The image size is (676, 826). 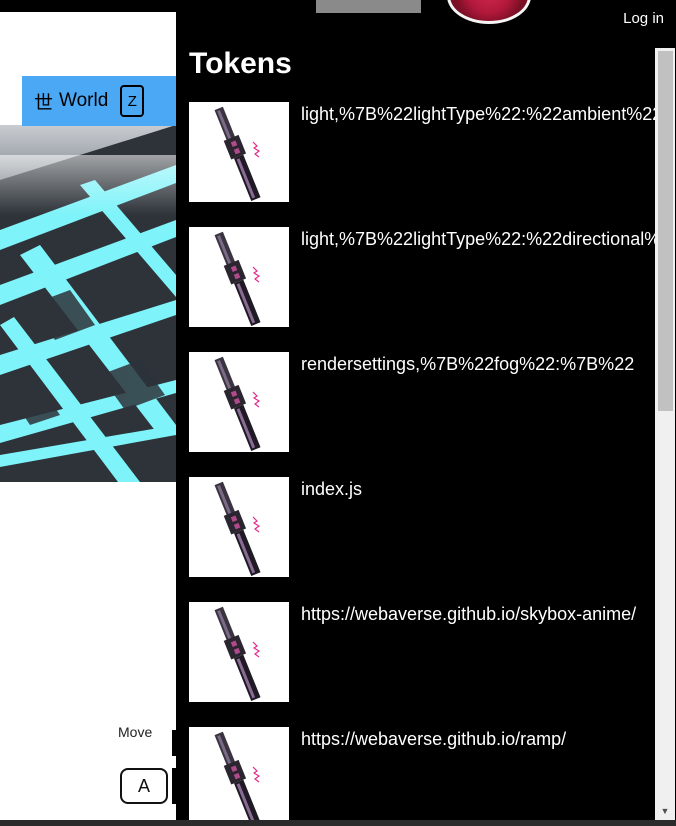 What do you see at coordinates (144, 786) in the screenshot?
I see `key-a-button: A` at bounding box center [144, 786].